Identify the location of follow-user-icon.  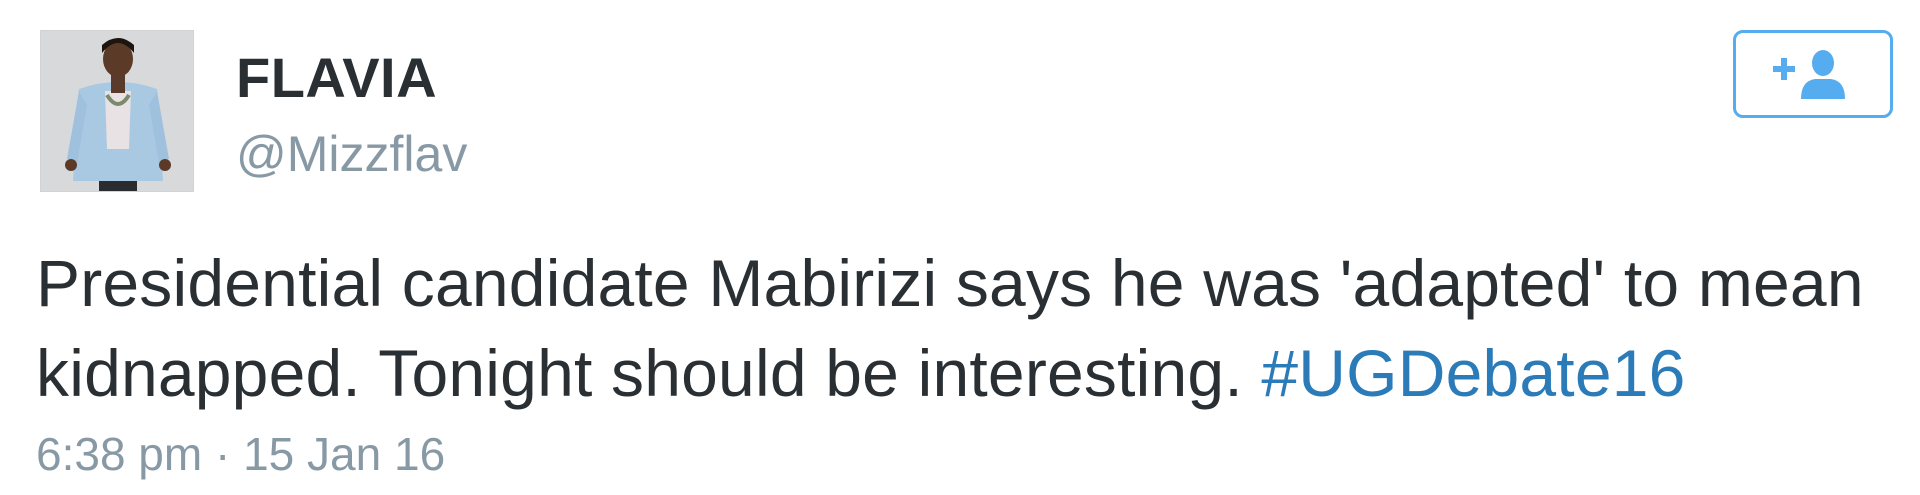
(1809, 74).